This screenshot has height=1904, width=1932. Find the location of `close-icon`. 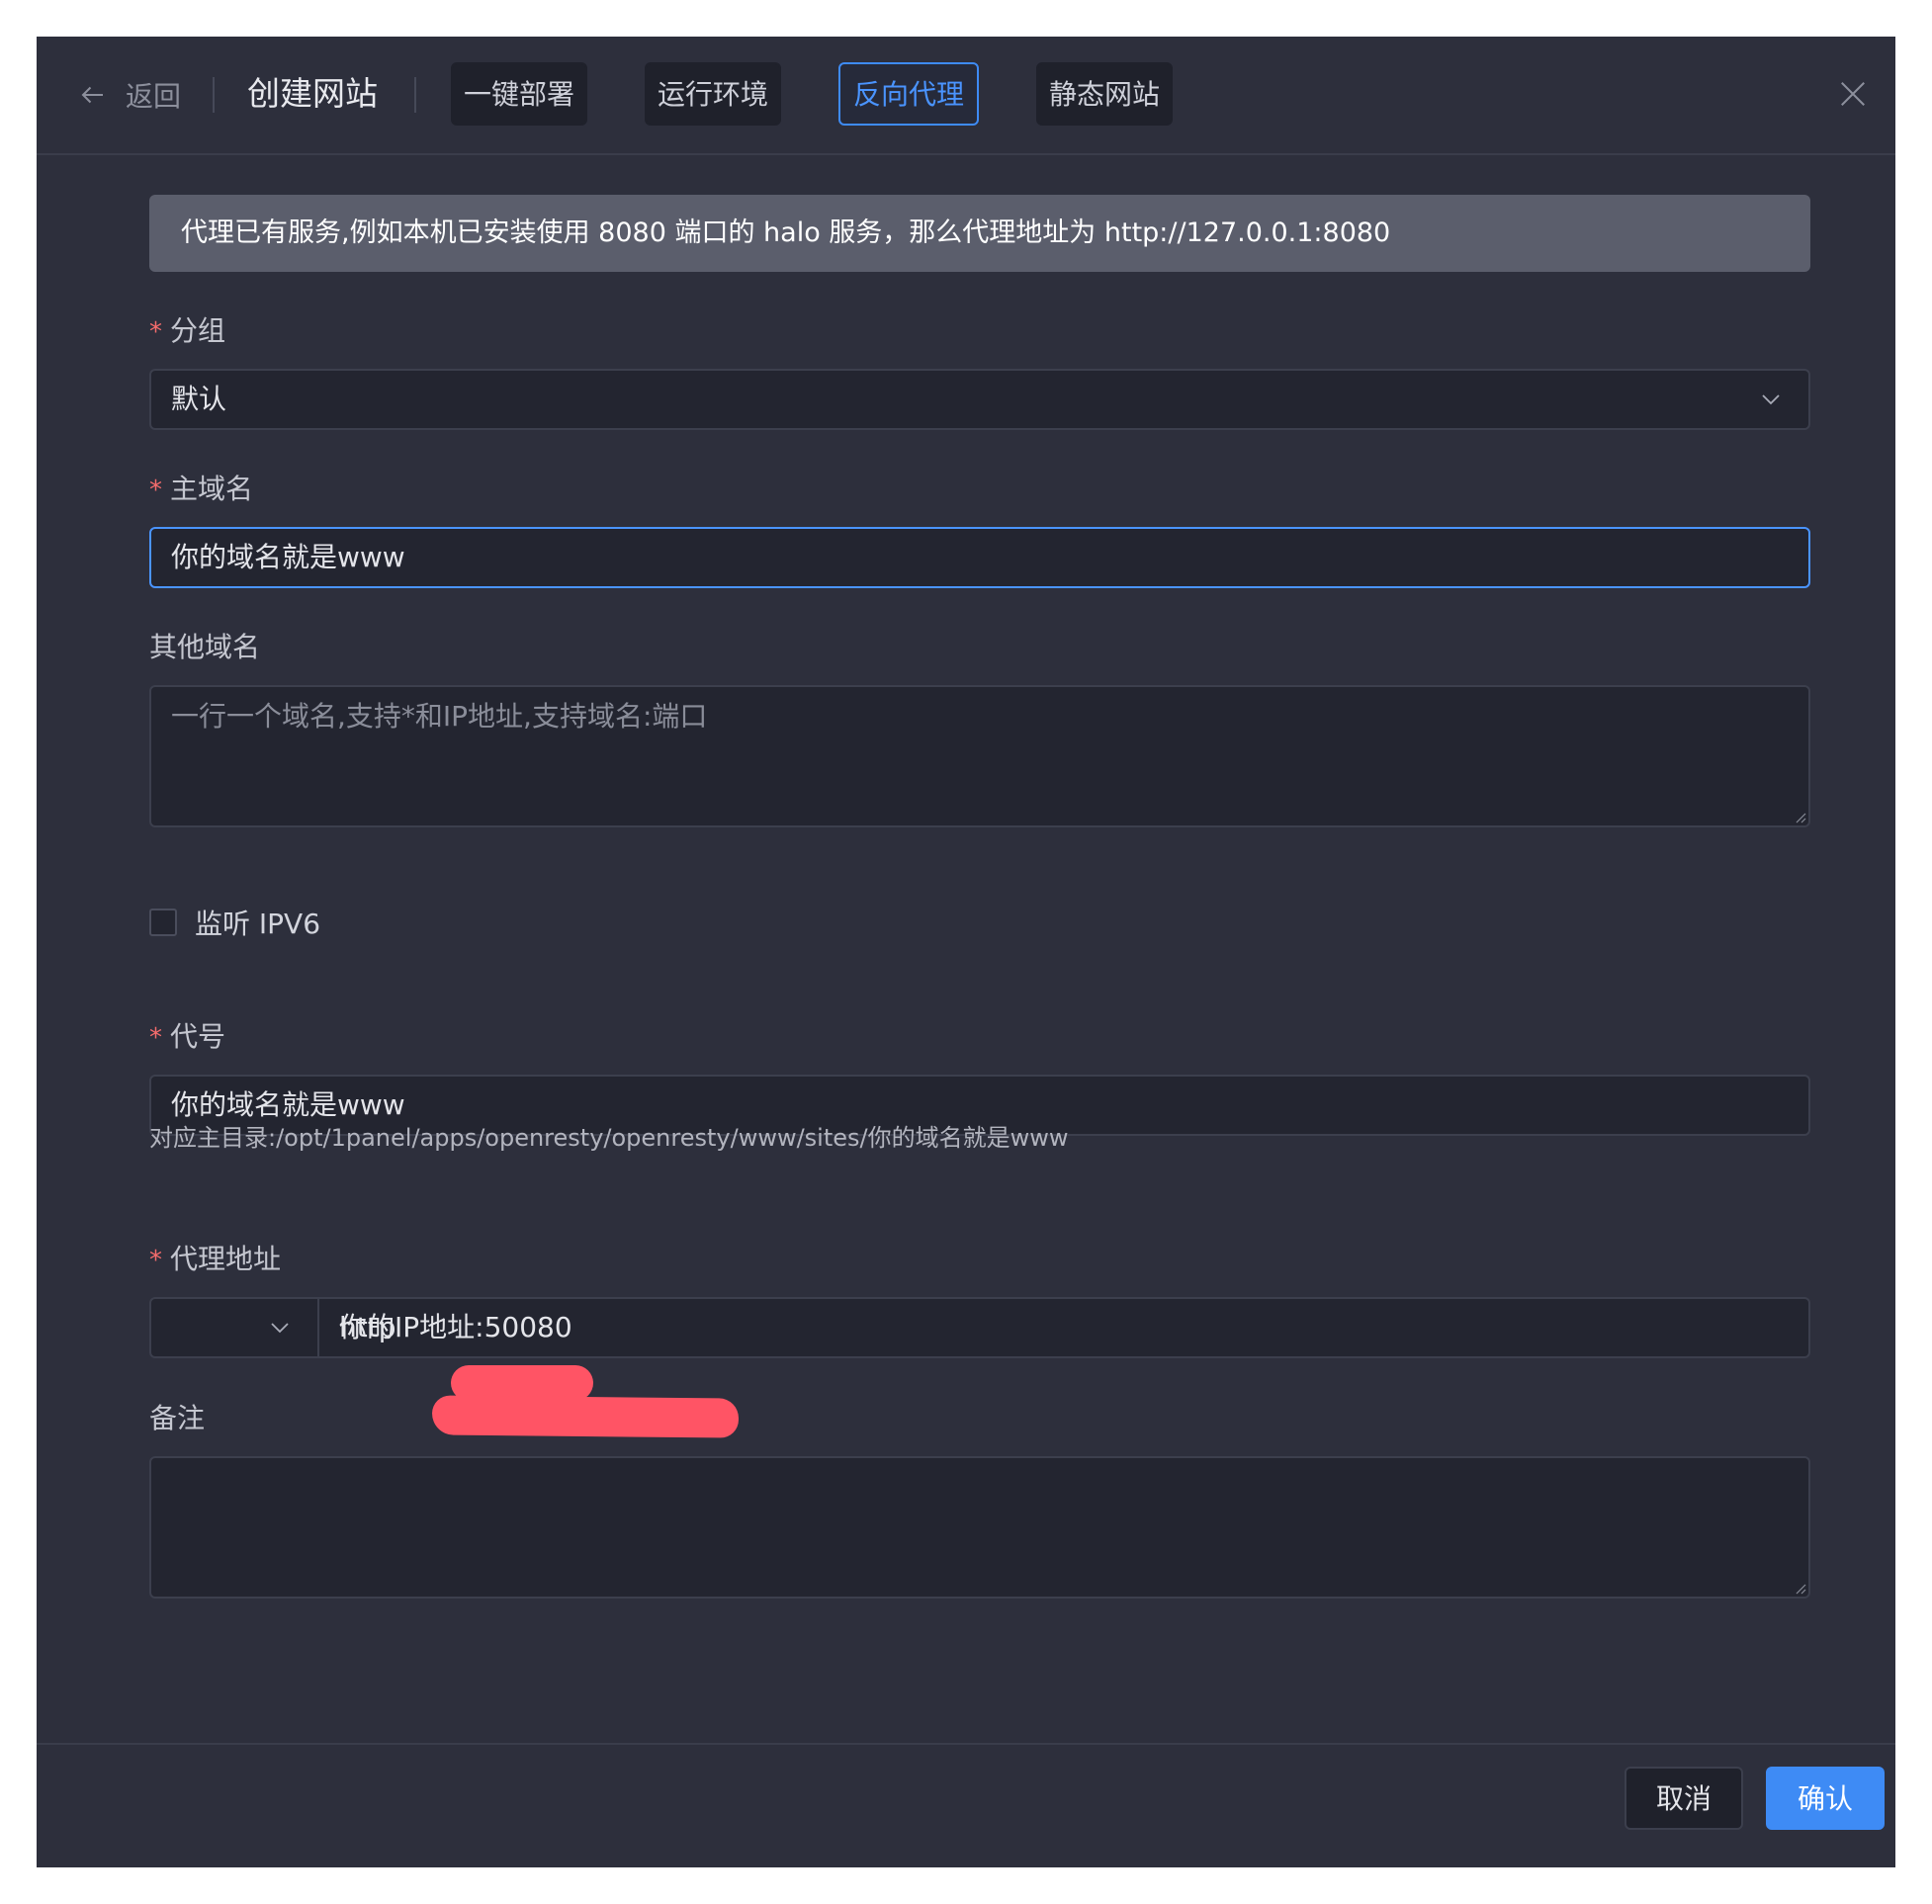

close-icon is located at coordinates (1853, 94).